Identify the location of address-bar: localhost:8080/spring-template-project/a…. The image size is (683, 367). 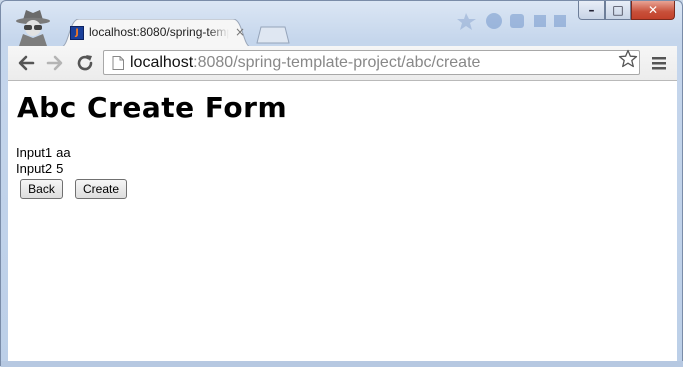
(371, 62).